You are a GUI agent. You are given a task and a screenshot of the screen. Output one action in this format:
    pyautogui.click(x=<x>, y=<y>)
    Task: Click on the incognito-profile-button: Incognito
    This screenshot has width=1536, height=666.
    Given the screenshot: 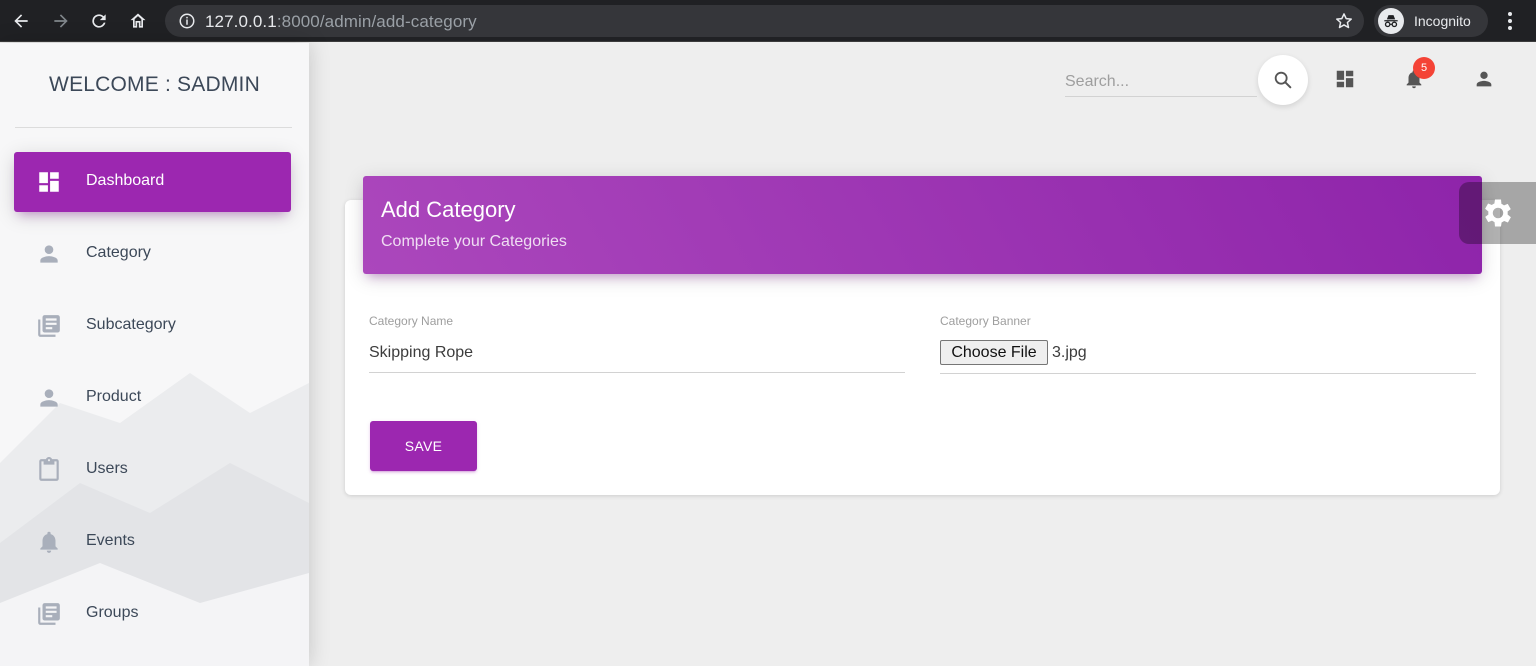 What is the action you would take?
    pyautogui.click(x=1431, y=21)
    